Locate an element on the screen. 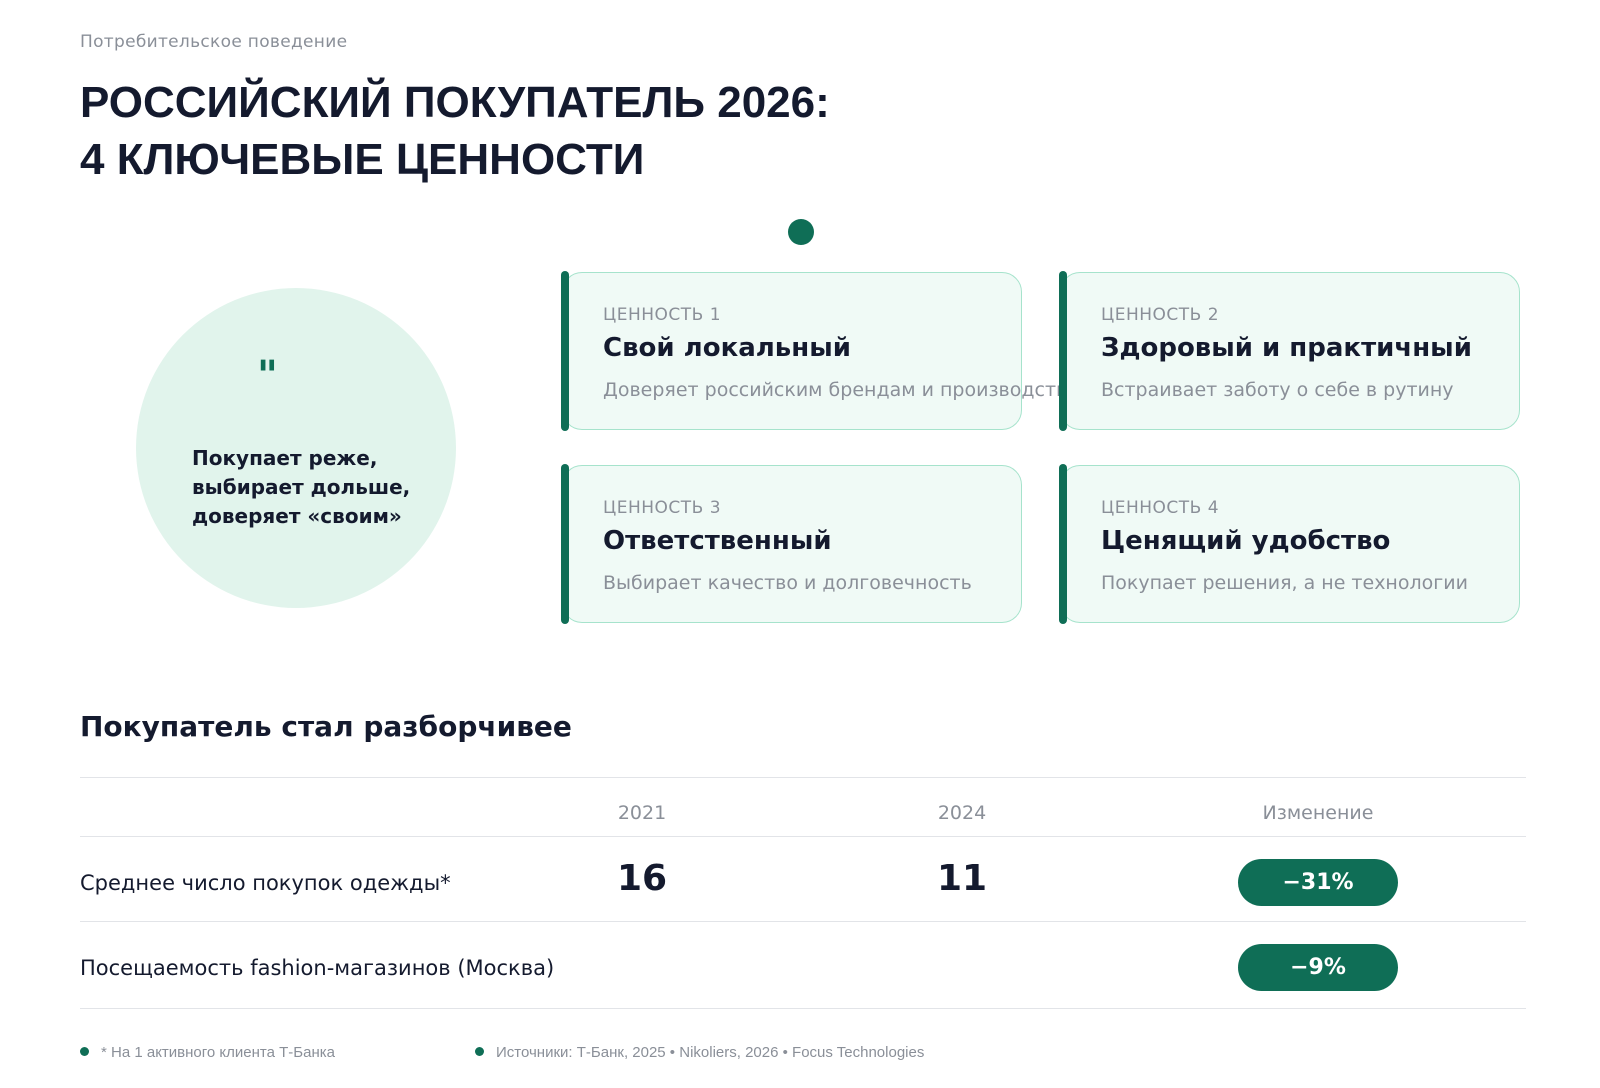 The width and height of the screenshot is (1600, 1088). column-header-2021: 2021 is located at coordinates (642, 813).